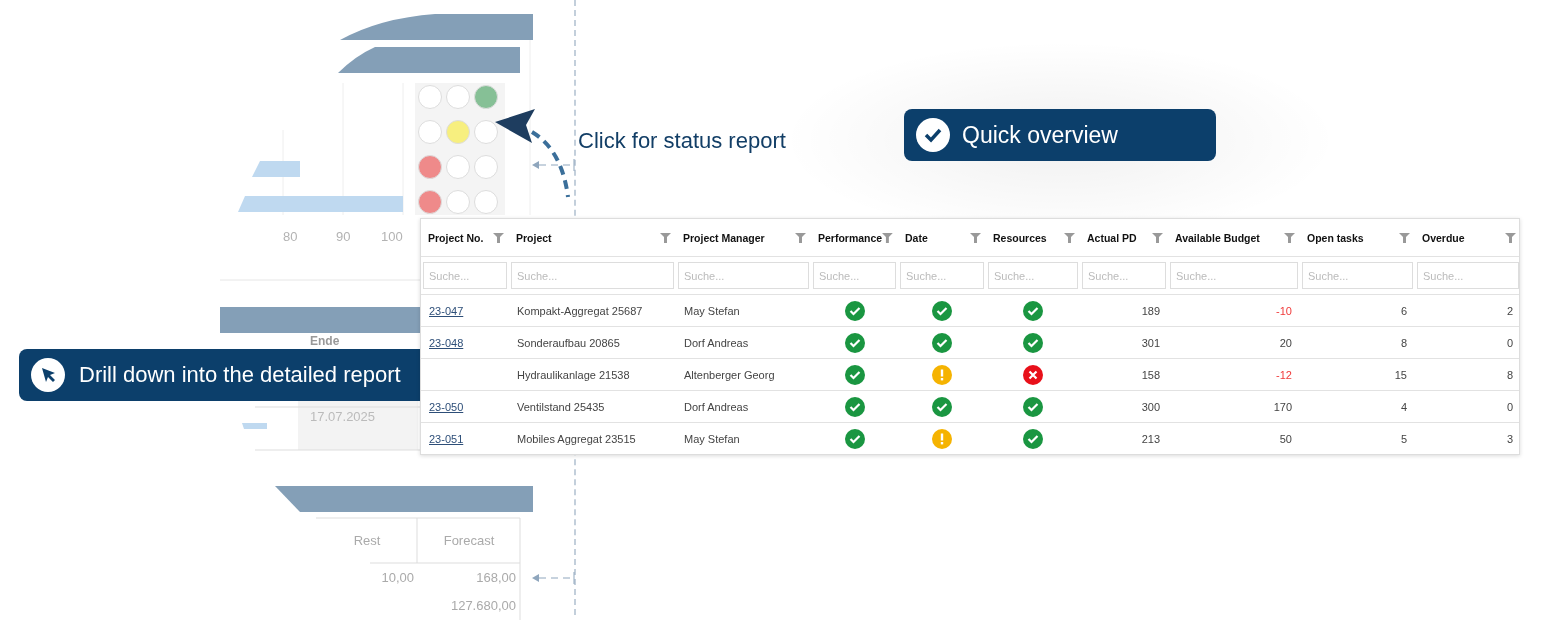  What do you see at coordinates (1150, 406) in the screenshot?
I see `table-cell: 300` at bounding box center [1150, 406].